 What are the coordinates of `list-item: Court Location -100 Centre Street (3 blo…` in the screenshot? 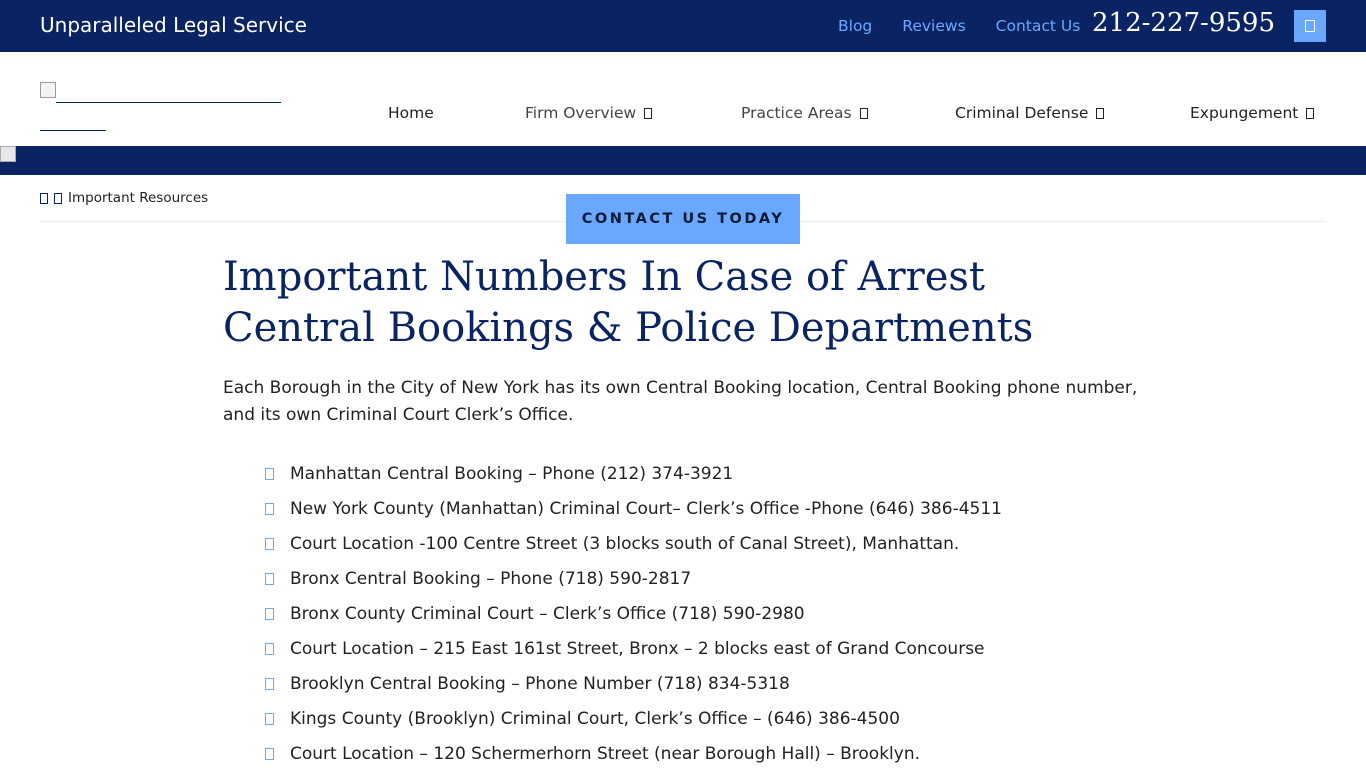 It's located at (633, 543).